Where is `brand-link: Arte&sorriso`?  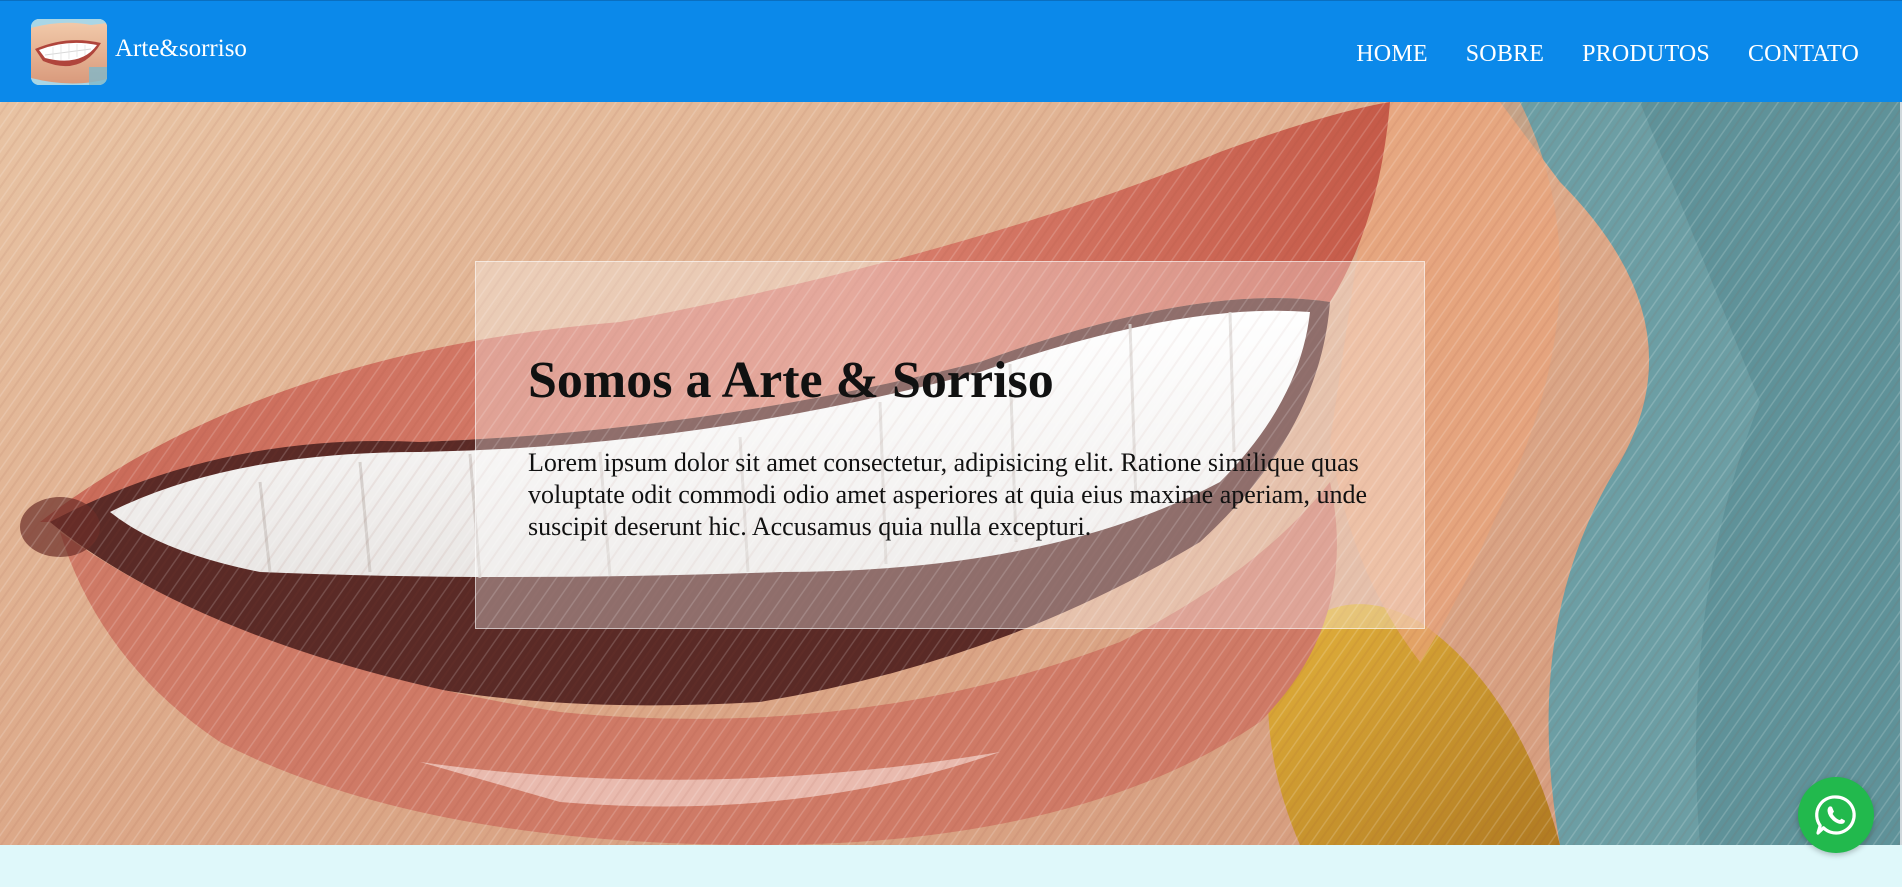 brand-link: Arte&sorriso is located at coordinates (139, 52).